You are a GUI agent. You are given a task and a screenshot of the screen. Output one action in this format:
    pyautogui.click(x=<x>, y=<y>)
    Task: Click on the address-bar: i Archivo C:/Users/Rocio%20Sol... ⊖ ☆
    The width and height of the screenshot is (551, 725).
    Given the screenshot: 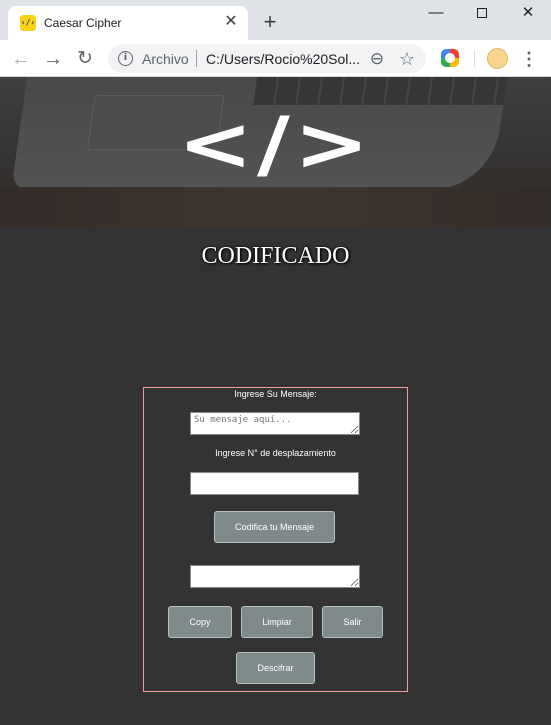 What is the action you would take?
    pyautogui.click(x=267, y=58)
    